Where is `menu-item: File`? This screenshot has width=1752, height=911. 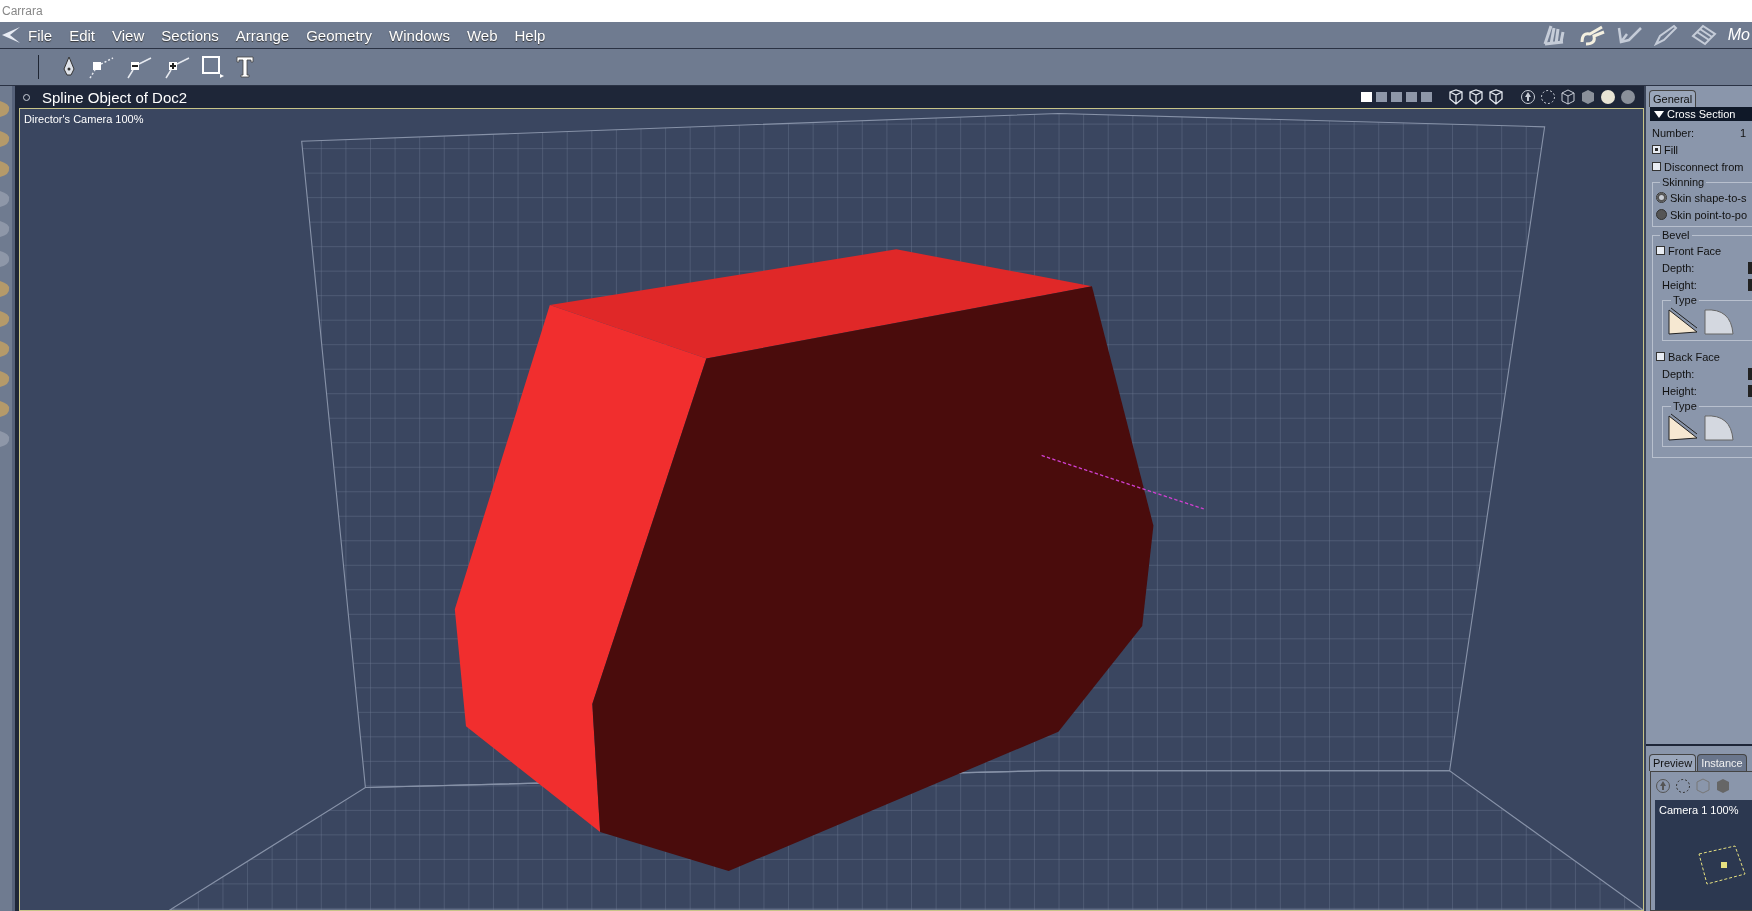
menu-item: File is located at coordinates (40, 35).